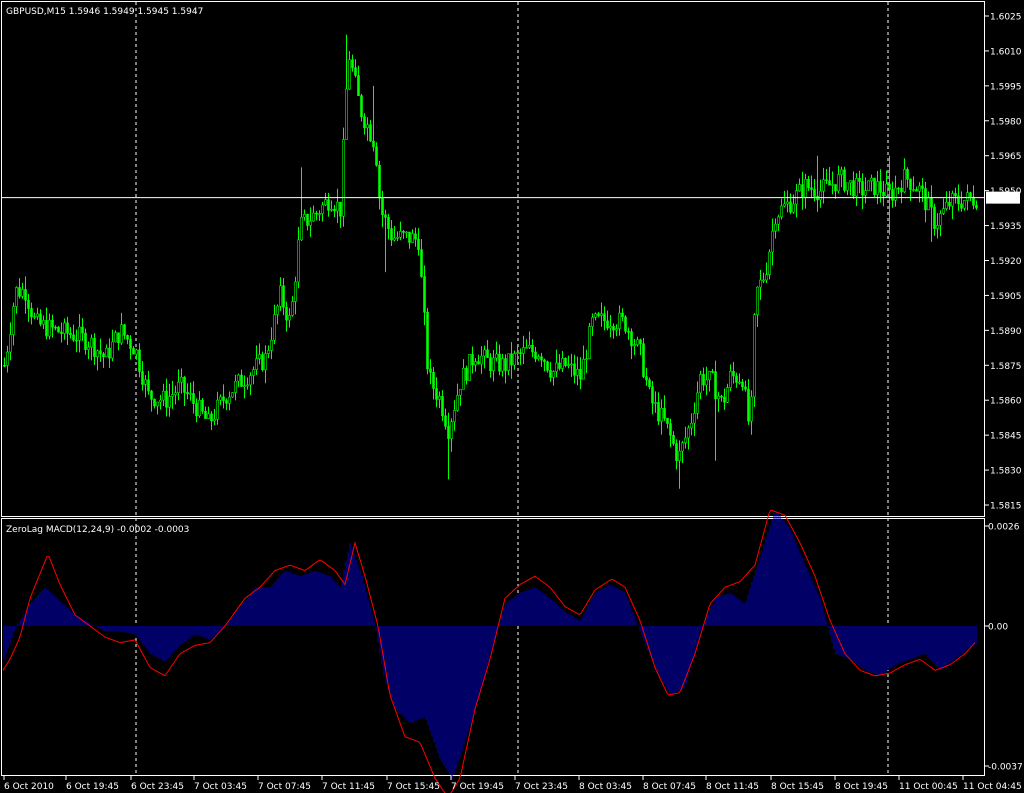 The height and width of the screenshot is (793, 1024). What do you see at coordinates (1006, 507) in the screenshot?
I see `price-tick-label: 1.5815` at bounding box center [1006, 507].